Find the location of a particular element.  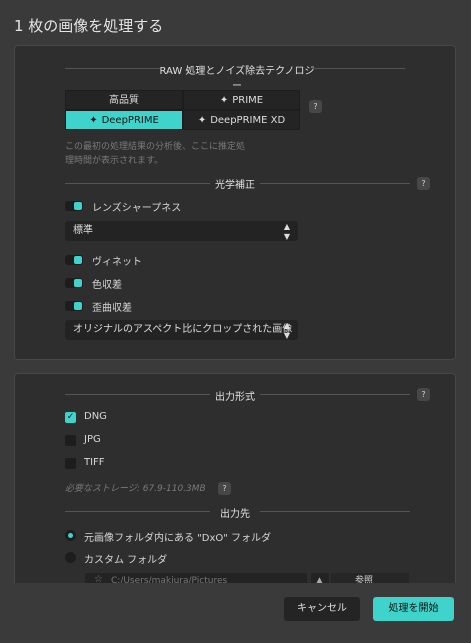

time-estimate-hint-line1: この最初の処理結果の分析後、ここに推定処 is located at coordinates (155, 147).